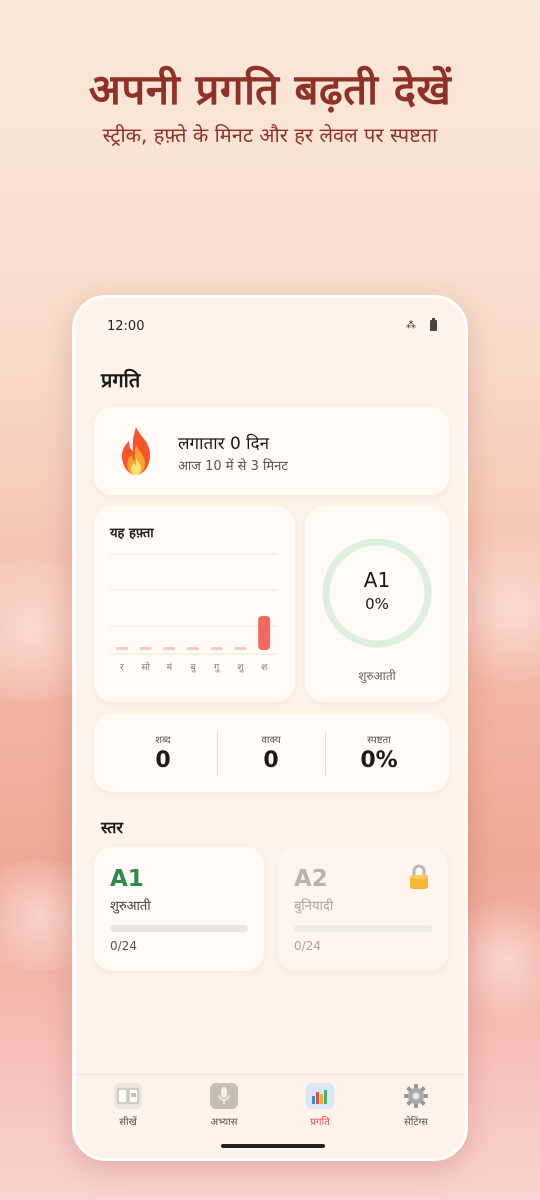 This screenshot has height=1200, width=540. Describe the element at coordinates (416, 1122) in the screenshot. I see `nav-label: सेटिंग्स` at that location.